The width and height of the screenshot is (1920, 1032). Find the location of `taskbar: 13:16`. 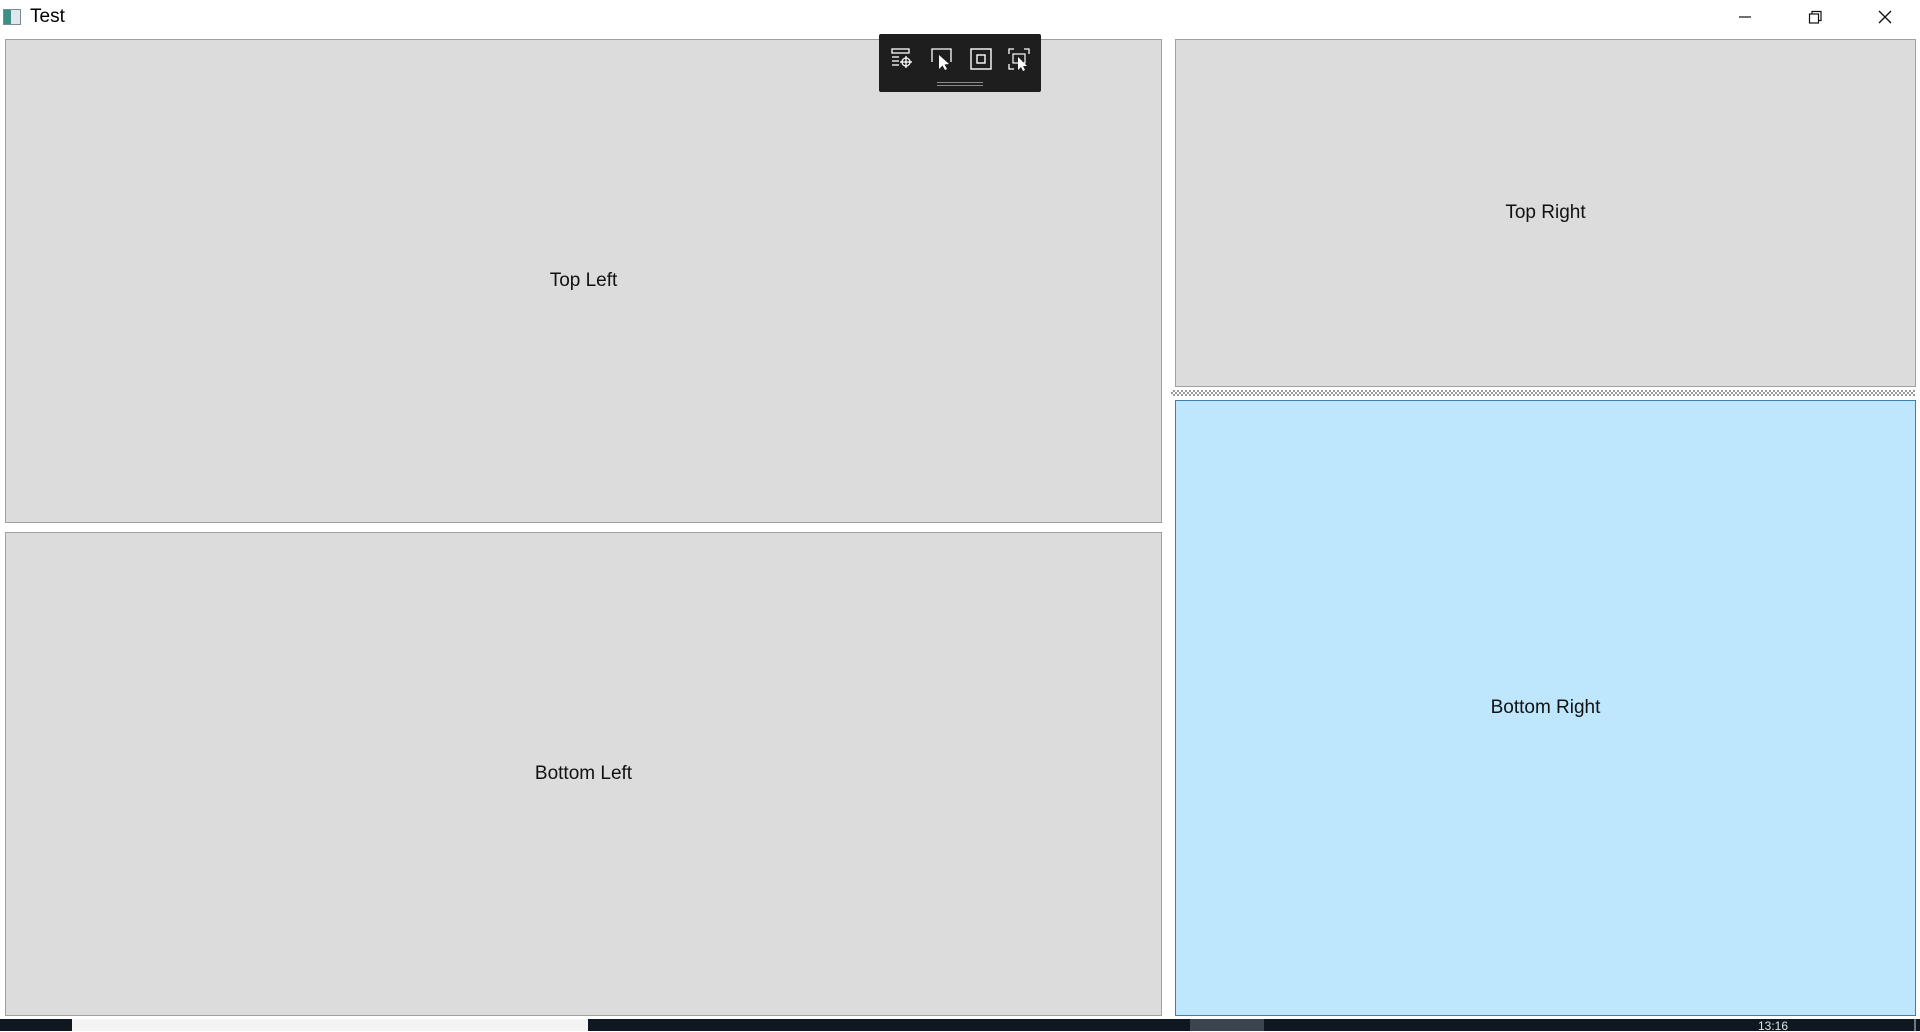

taskbar: 13:16 is located at coordinates (960, 1025).